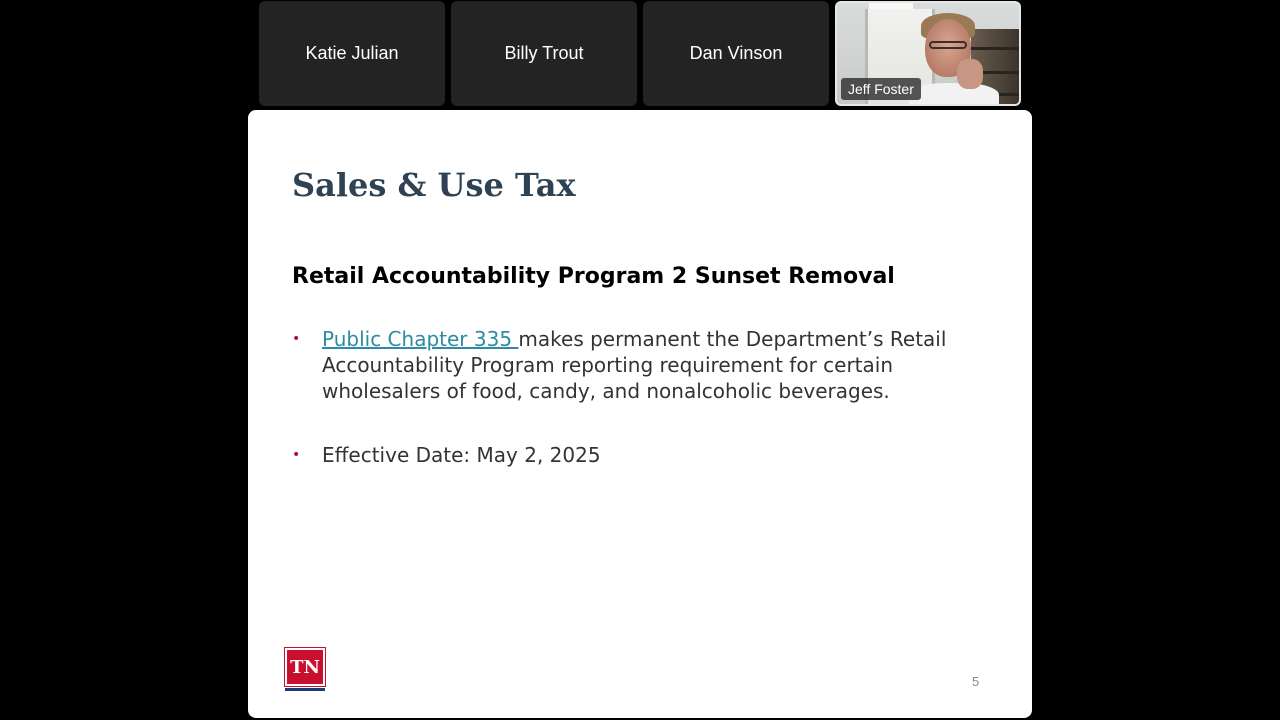  Describe the element at coordinates (420, 339) in the screenshot. I see `public-chapter-link: Public Chapter 335` at that location.